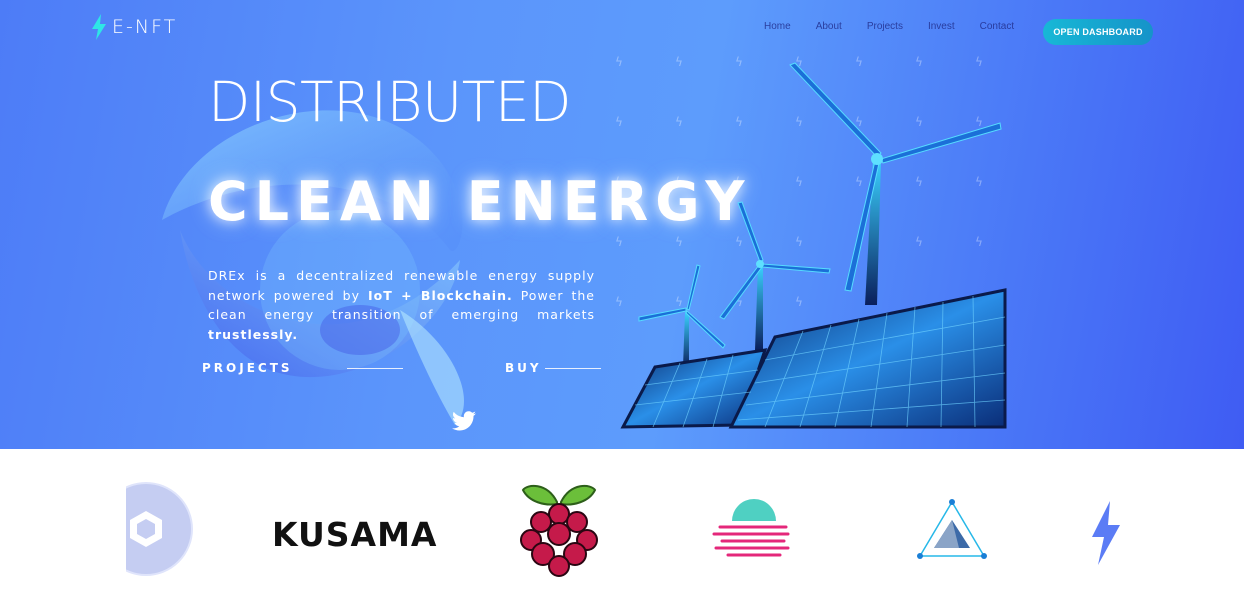  What do you see at coordinates (952, 529) in the screenshot?
I see `triangle-network-icon` at bounding box center [952, 529].